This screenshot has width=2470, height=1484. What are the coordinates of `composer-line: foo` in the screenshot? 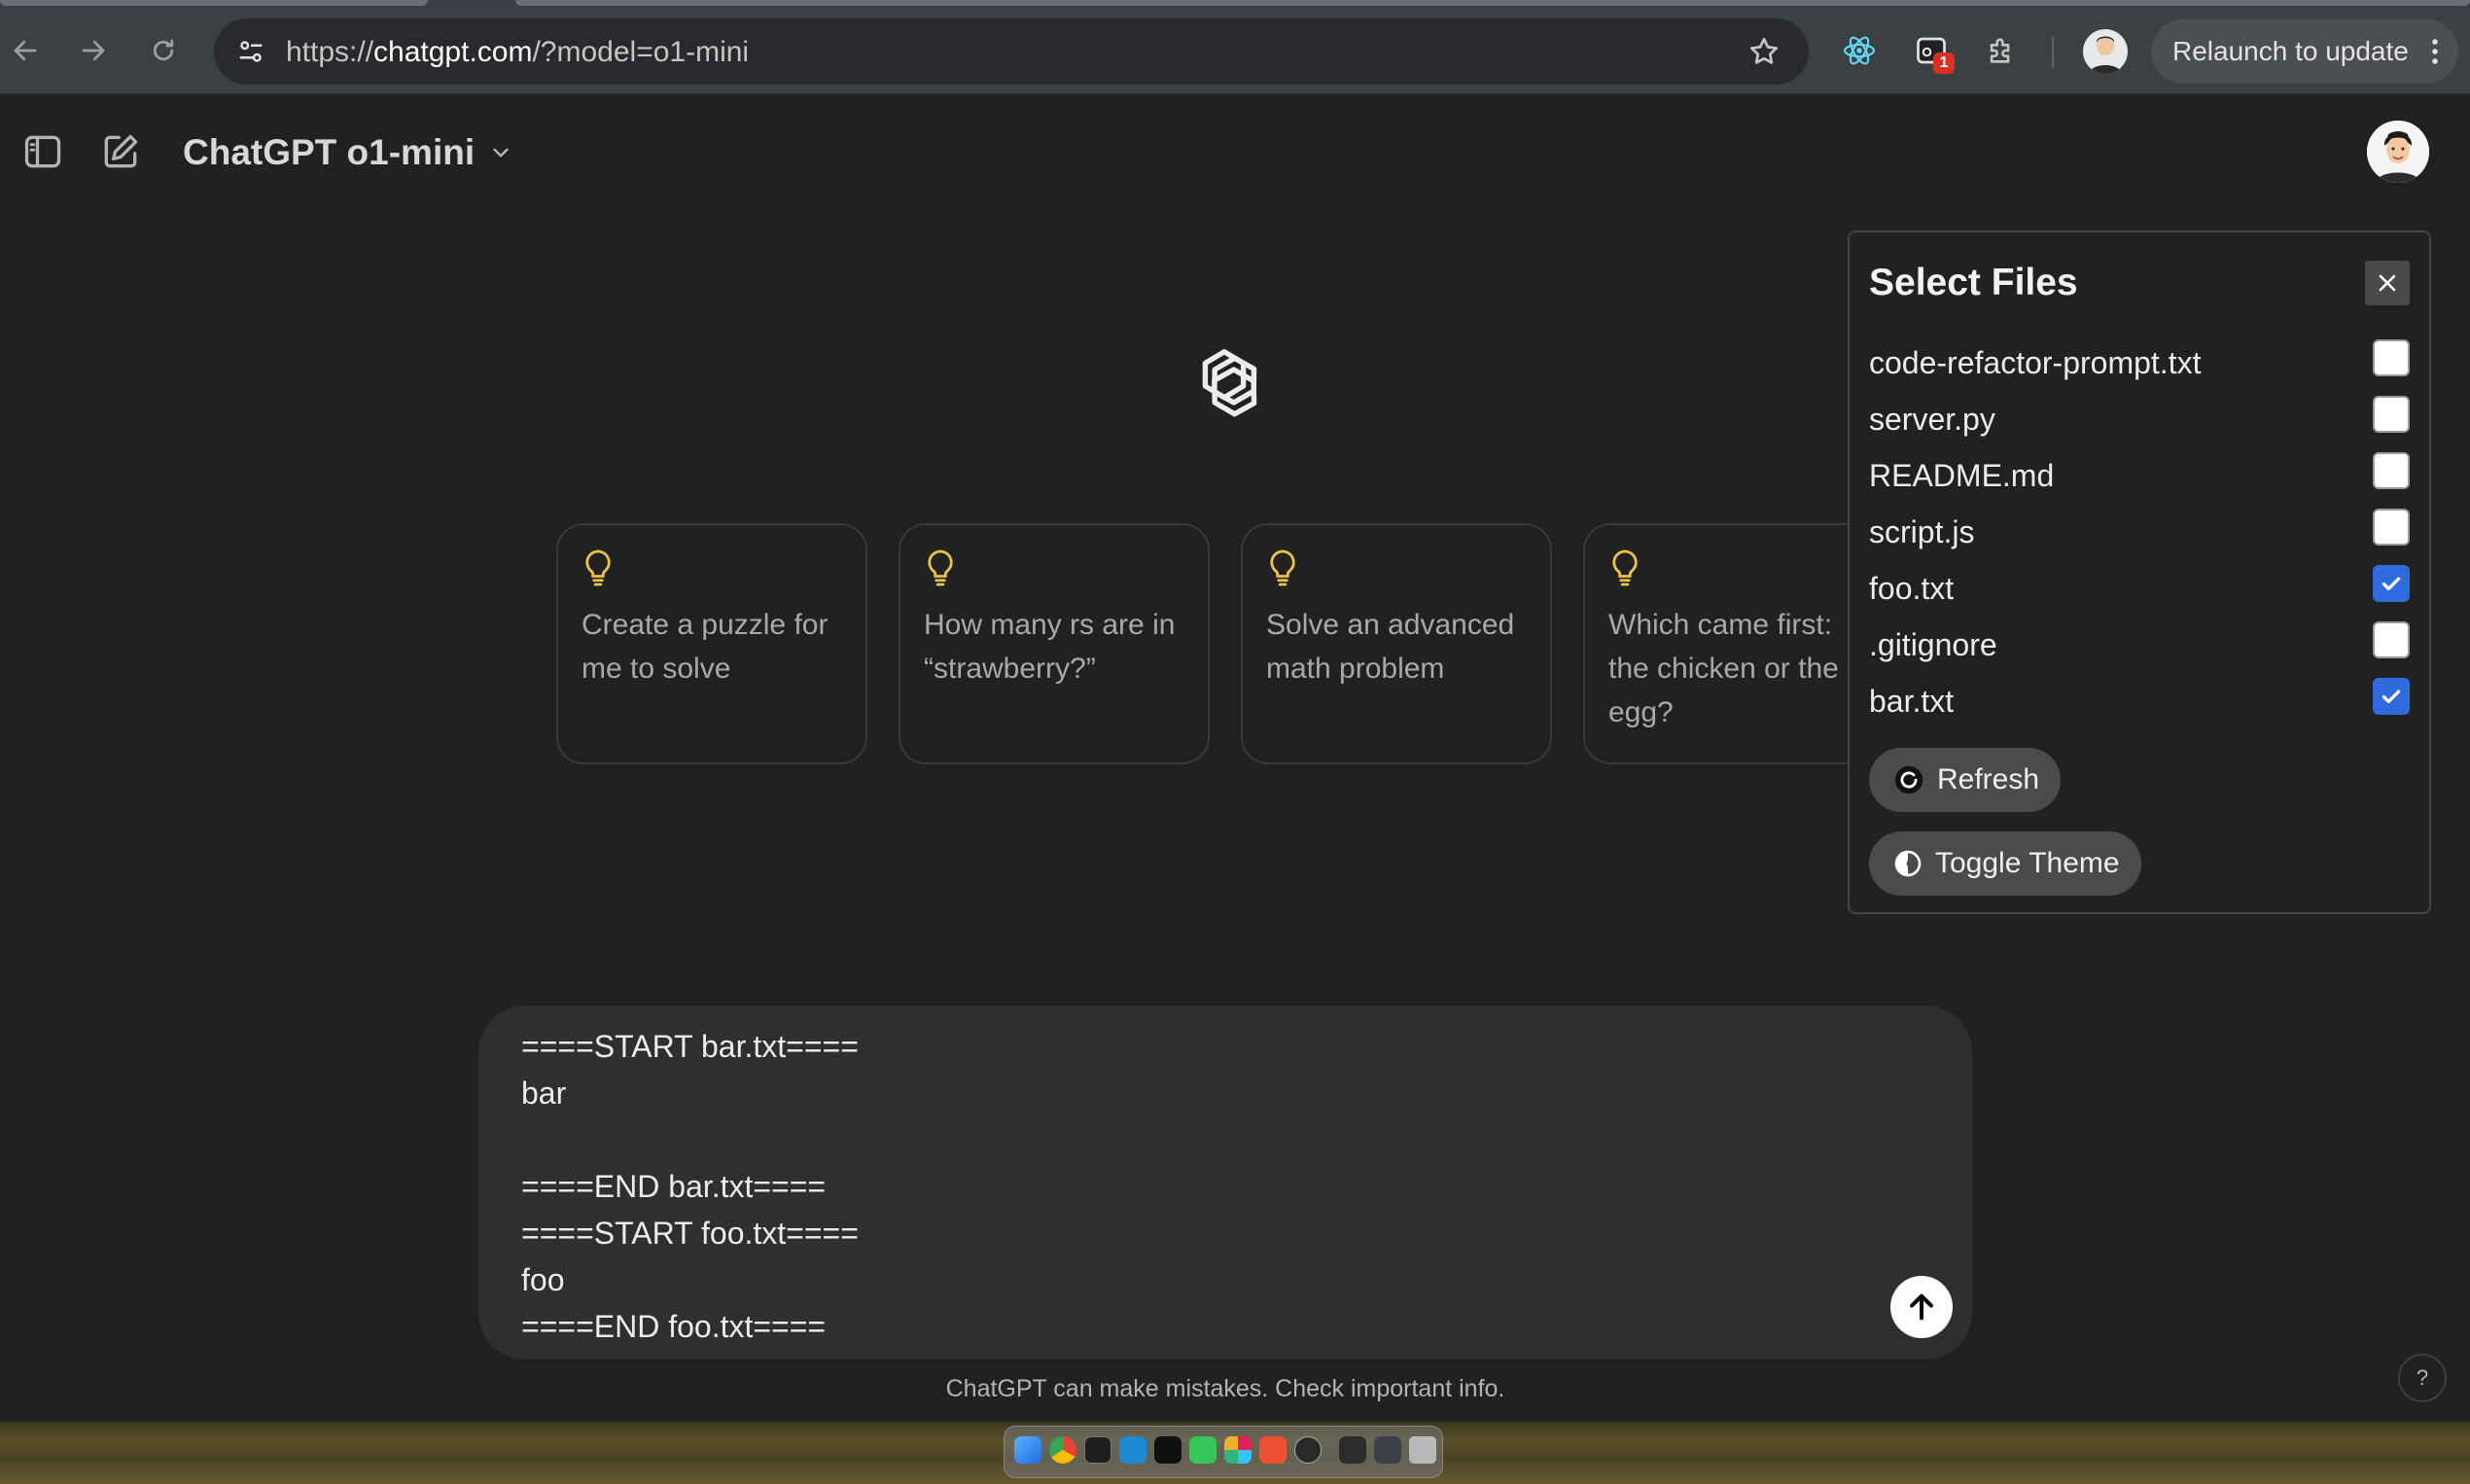 It's located at (543, 1280).